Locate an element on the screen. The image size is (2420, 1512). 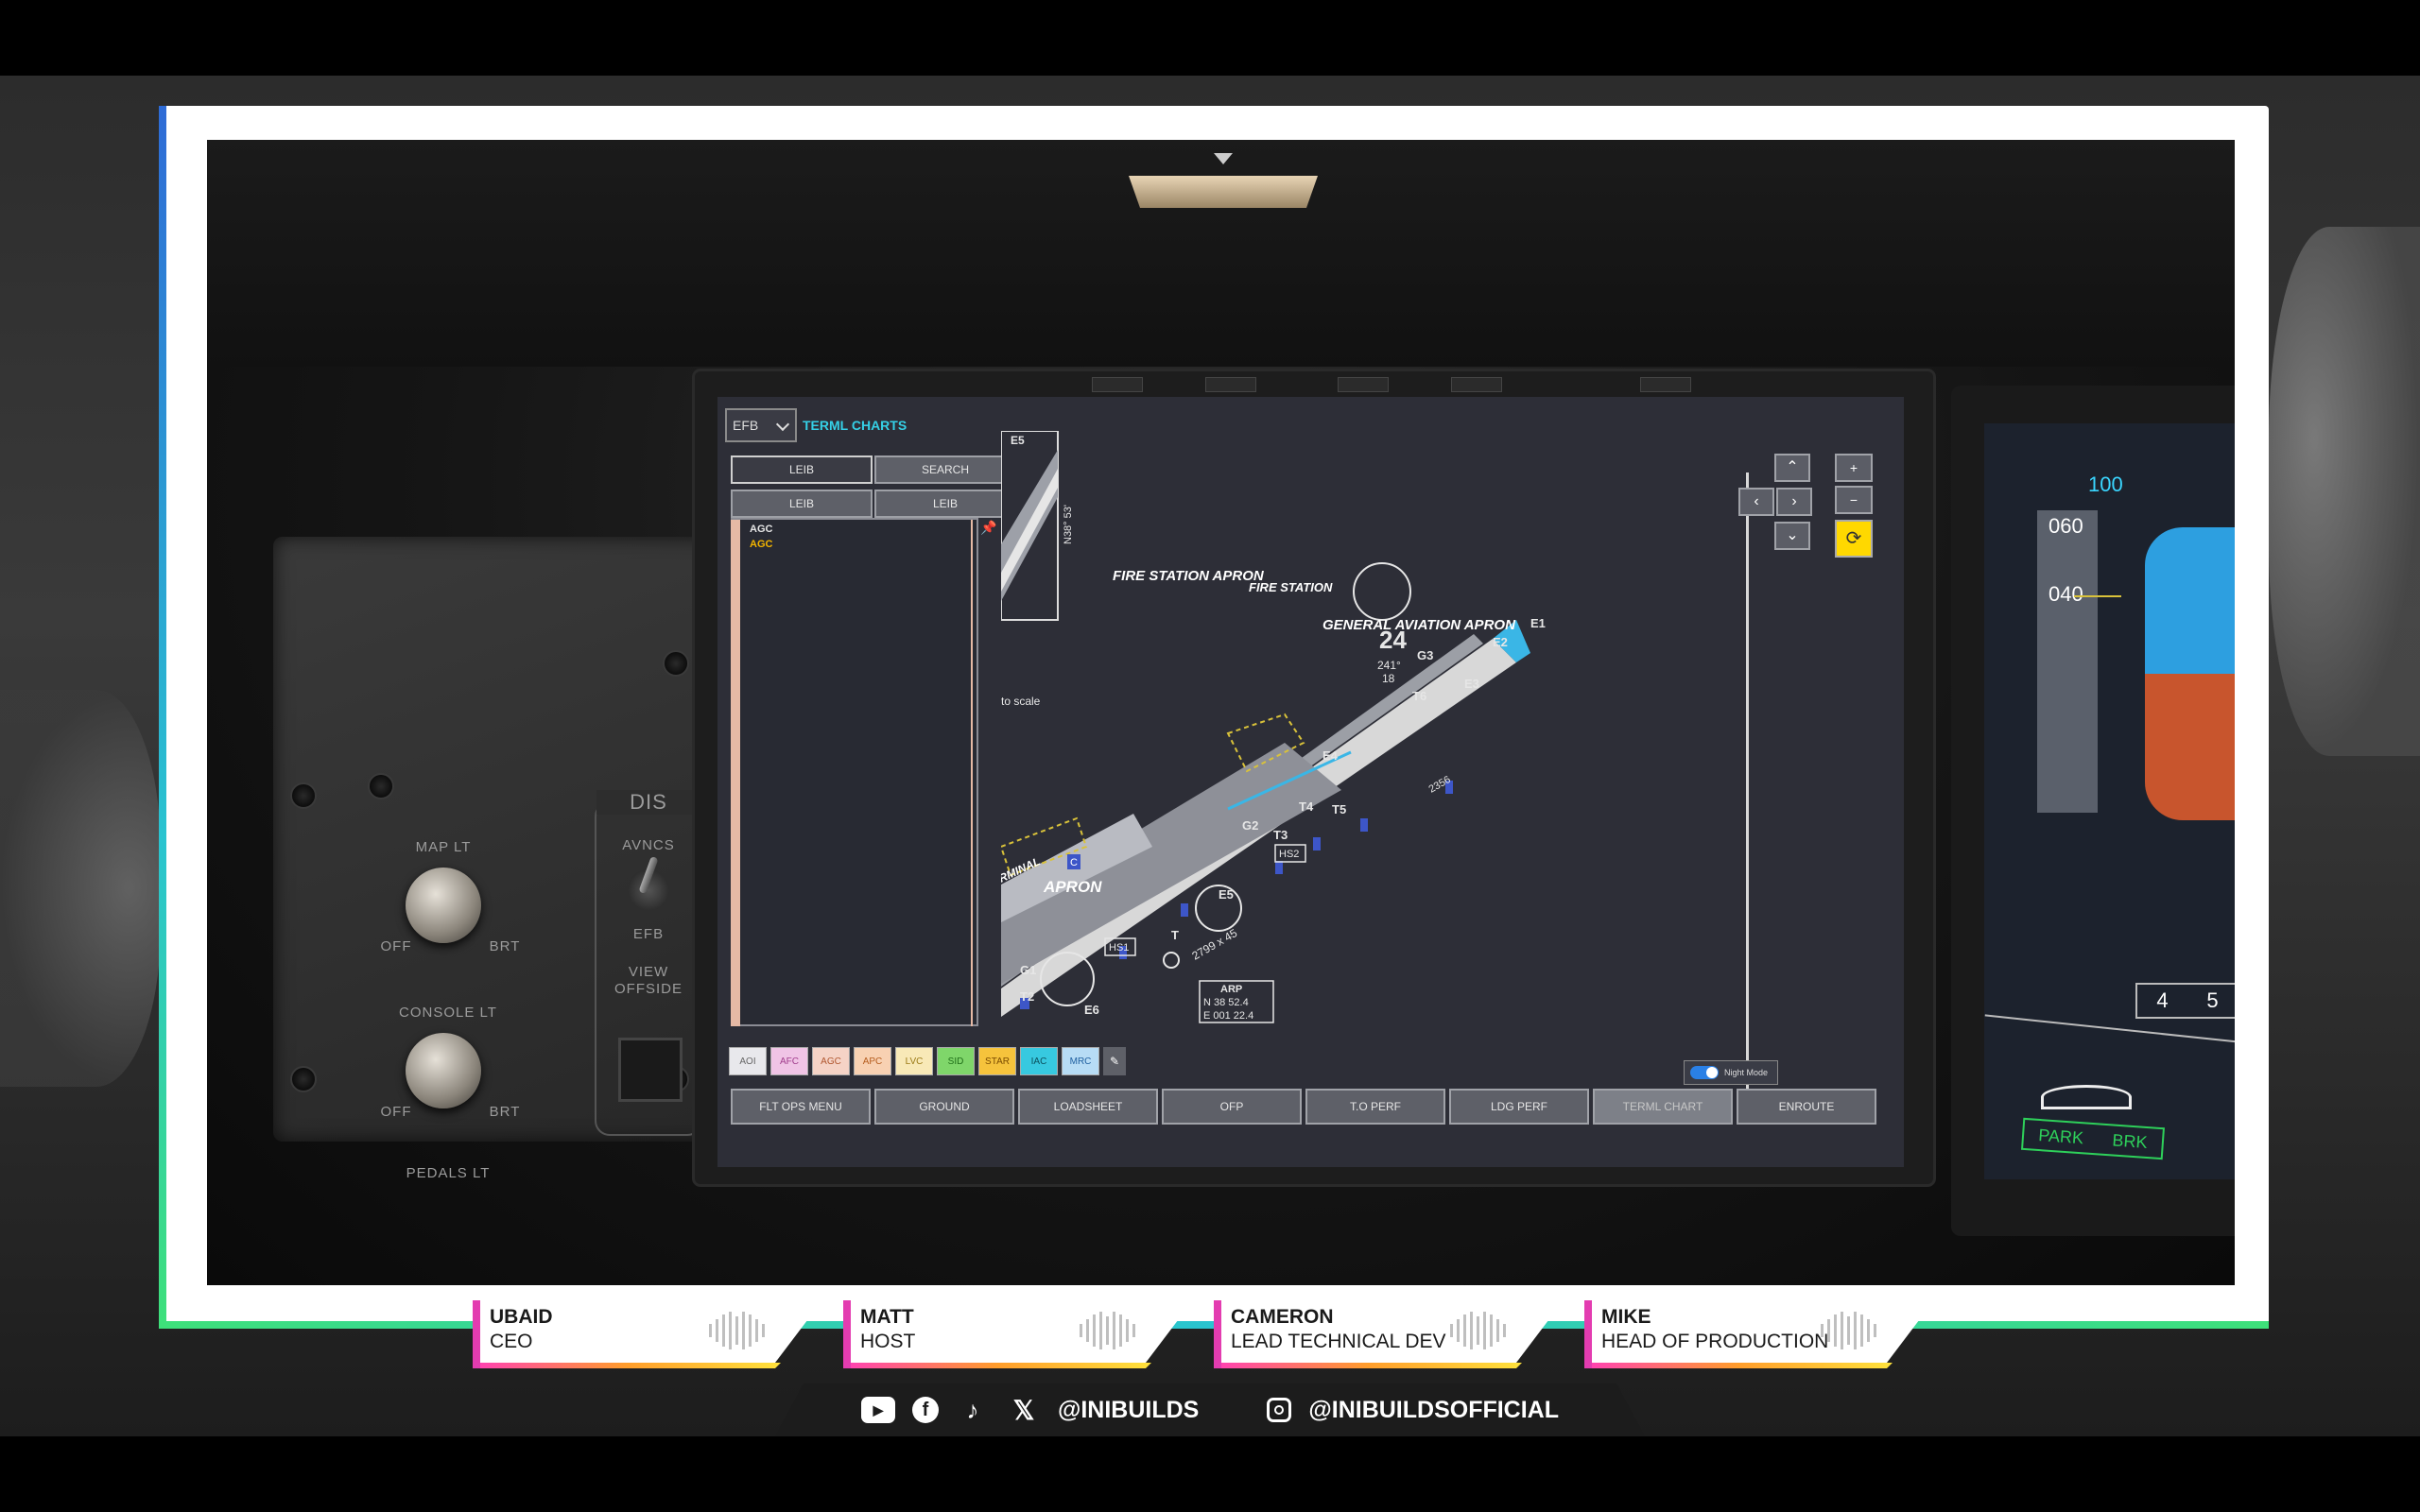
hs2-label: HS2 is located at coordinates (1289, 854).